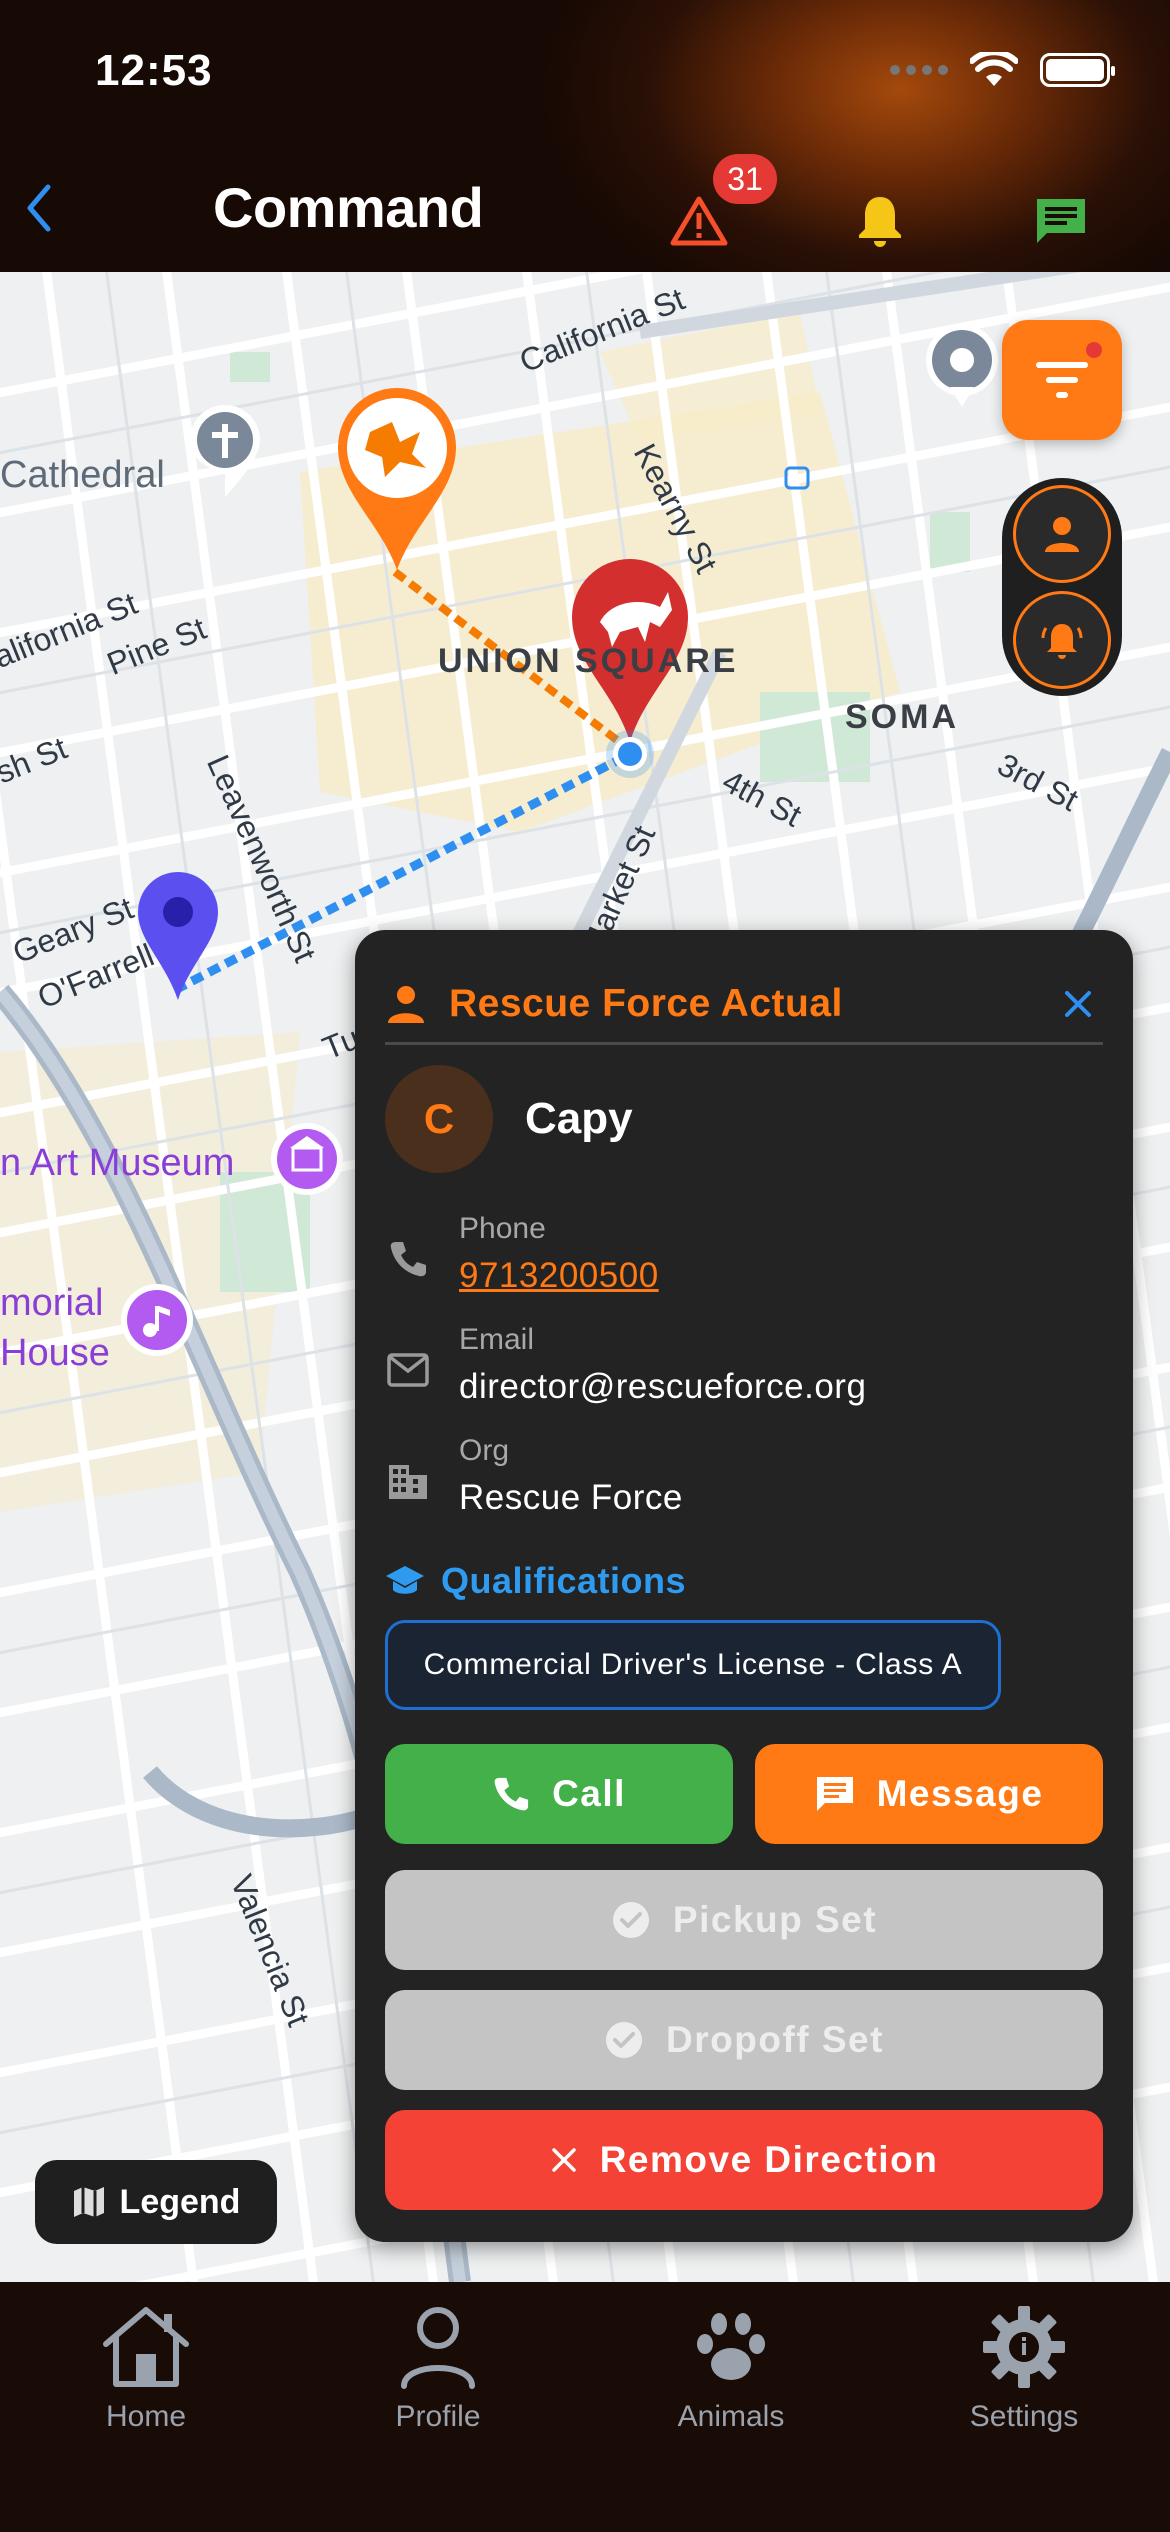  What do you see at coordinates (154, 70) in the screenshot?
I see `status-time: 12:53` at bounding box center [154, 70].